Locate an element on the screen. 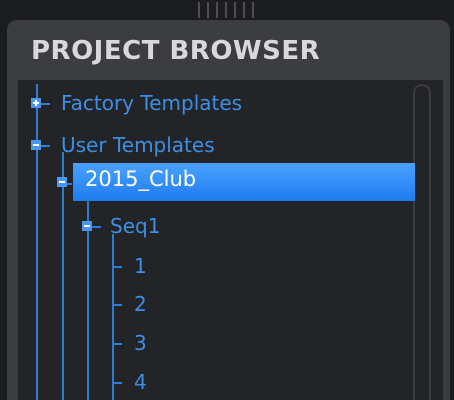 This screenshot has width=454, height=400. expand-plus-icon is located at coordinates (36, 103).